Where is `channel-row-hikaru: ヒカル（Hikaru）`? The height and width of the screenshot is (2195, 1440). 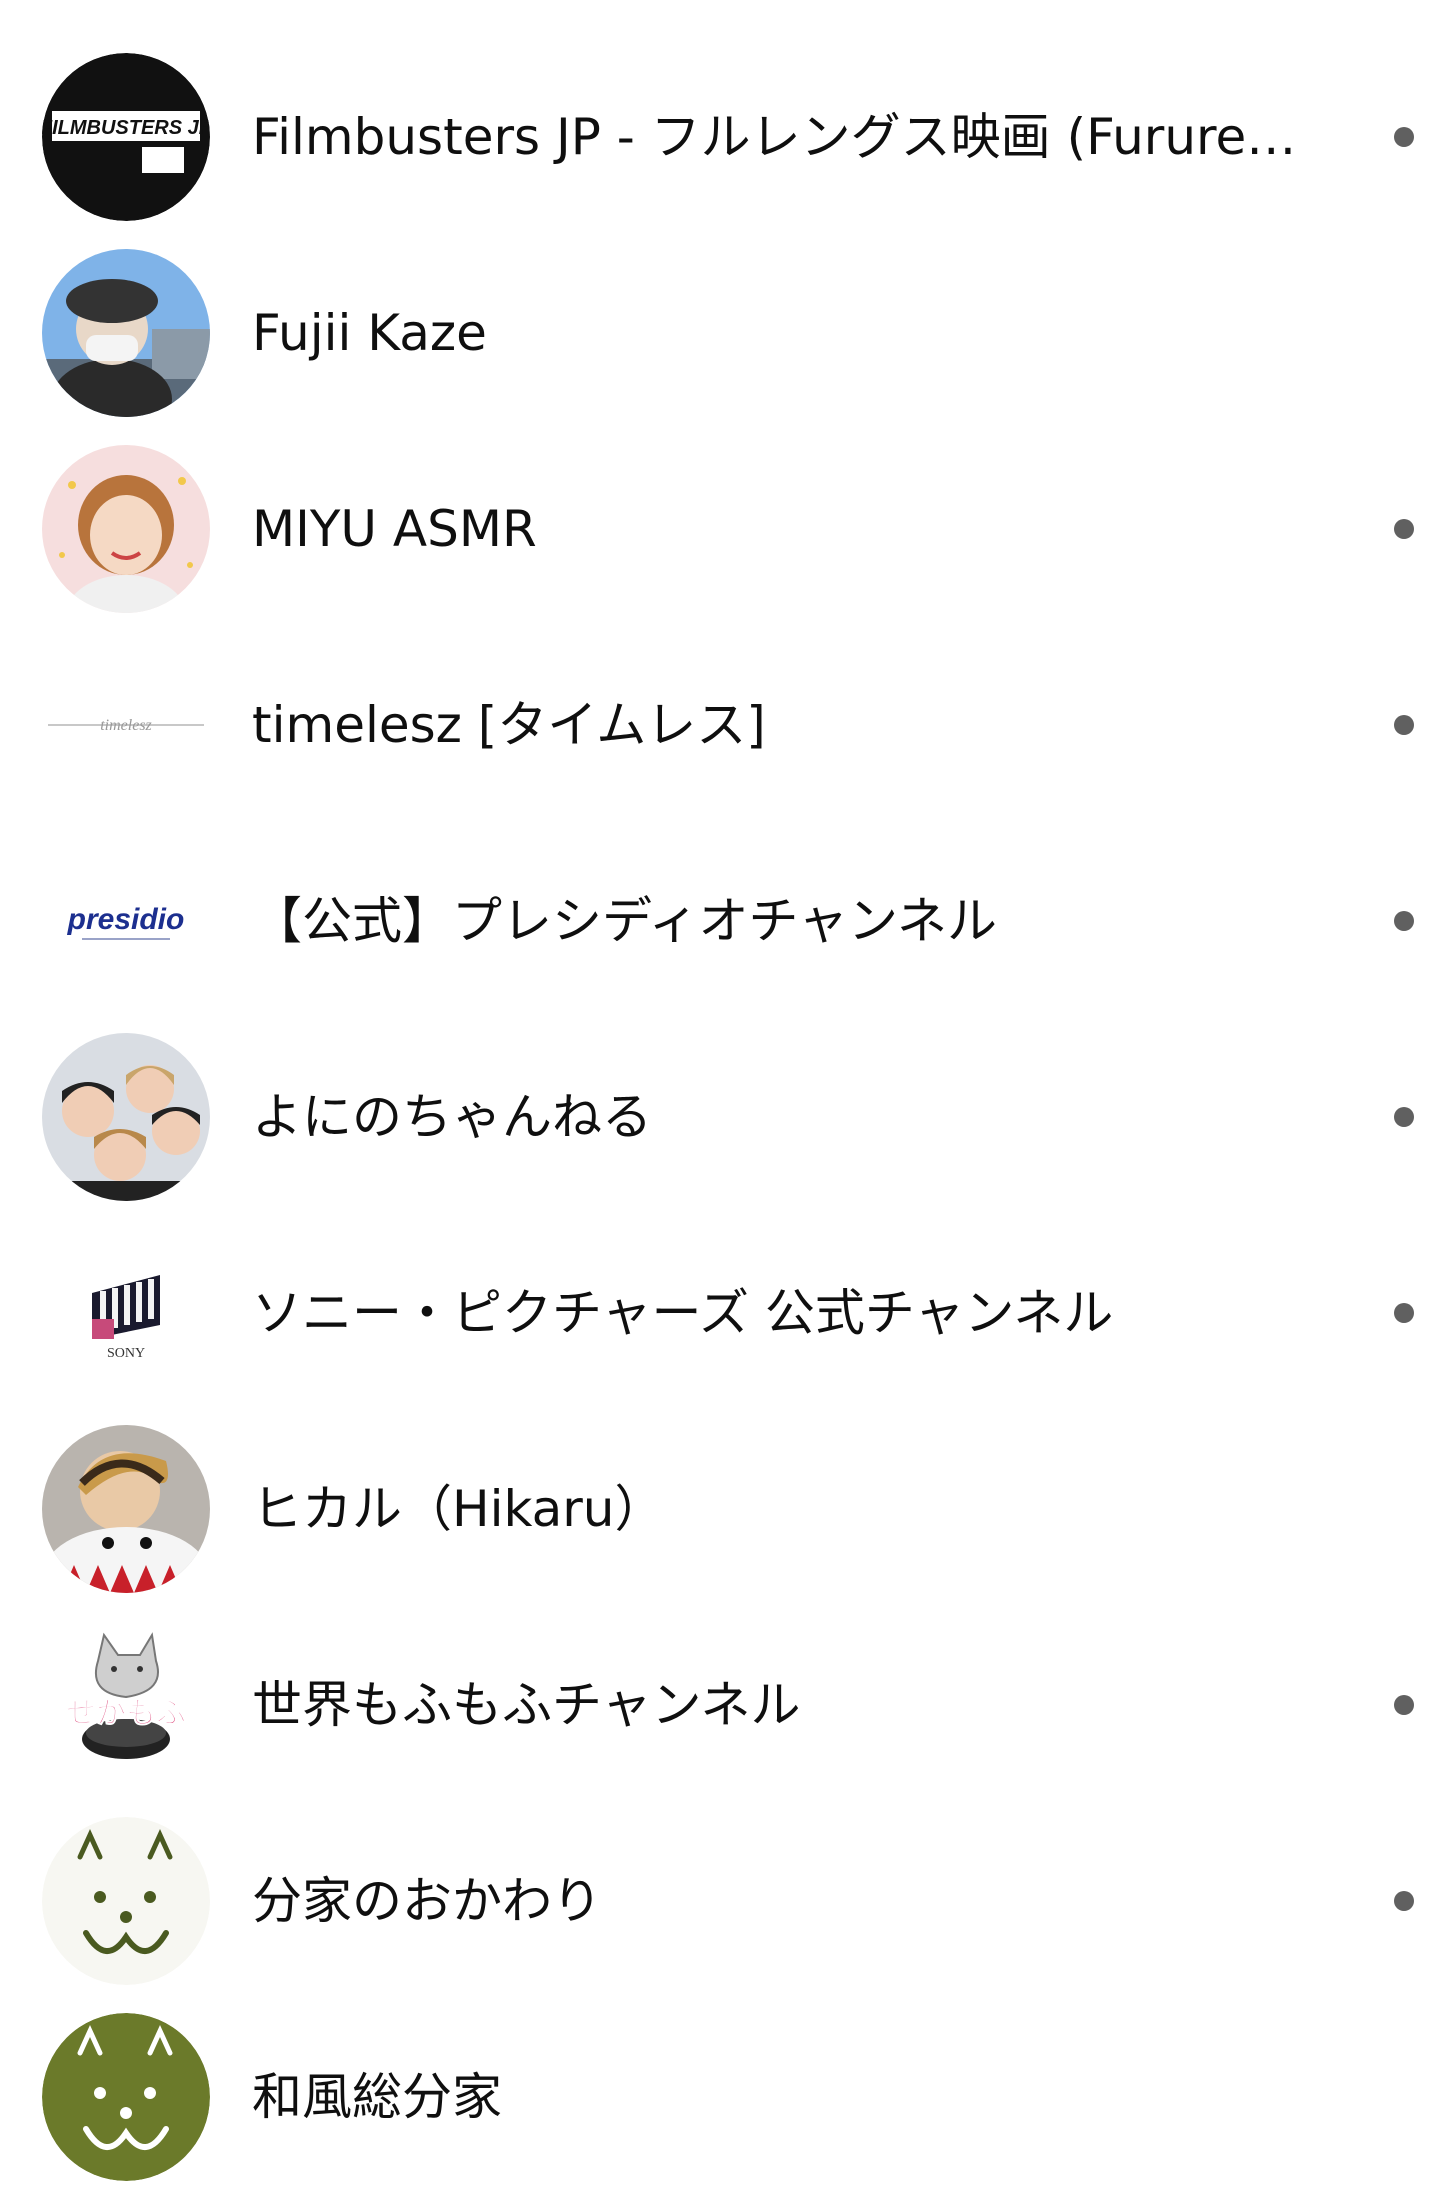
channel-row-hikaru: ヒカル（Hikaru） is located at coordinates (720, 1509).